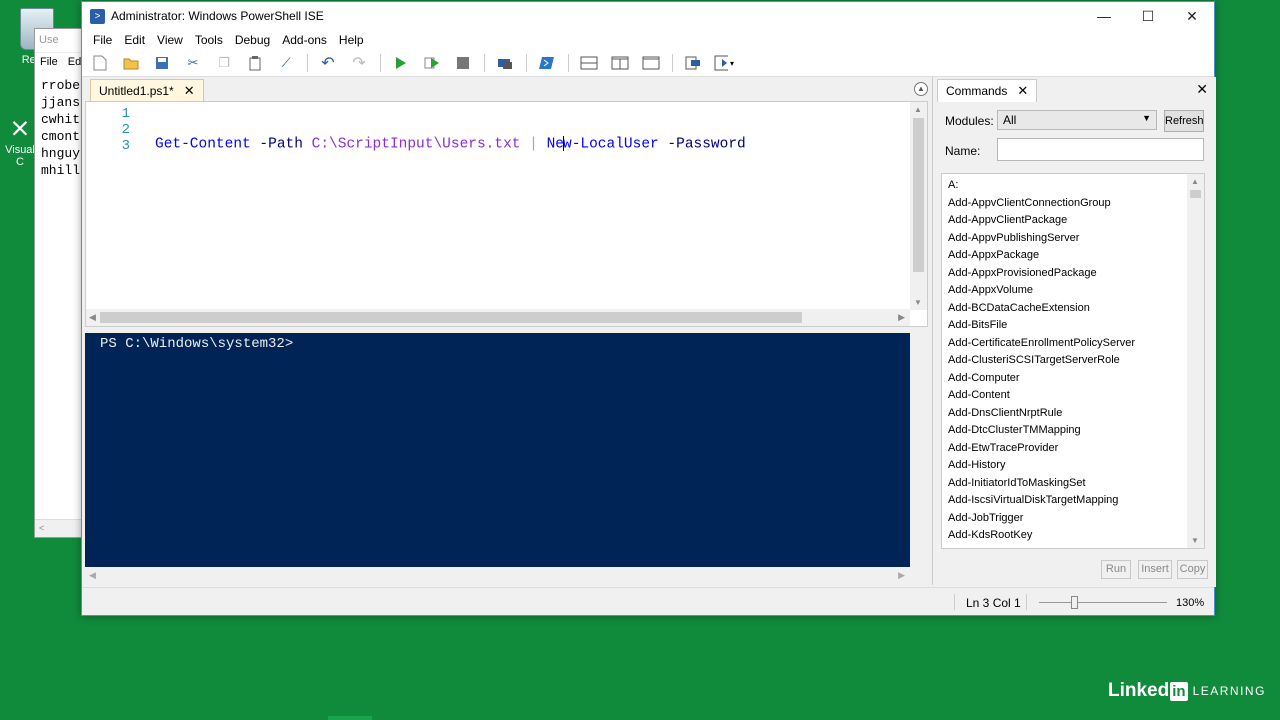  I want to click on tab-commands: Commands ✕, so click(987, 90).